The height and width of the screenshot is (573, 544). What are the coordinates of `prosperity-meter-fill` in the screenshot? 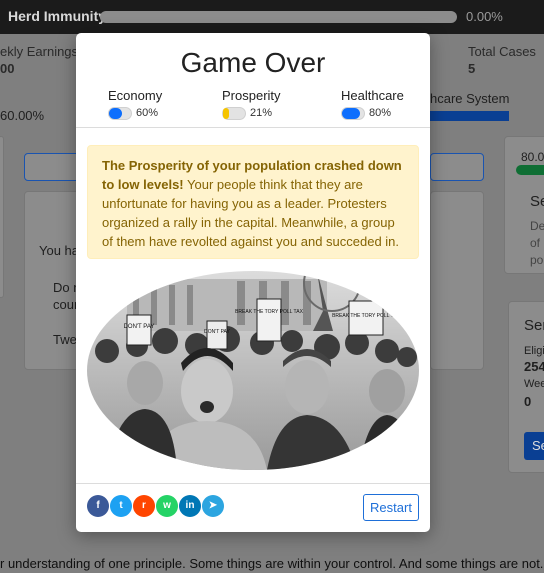 It's located at (226, 113).